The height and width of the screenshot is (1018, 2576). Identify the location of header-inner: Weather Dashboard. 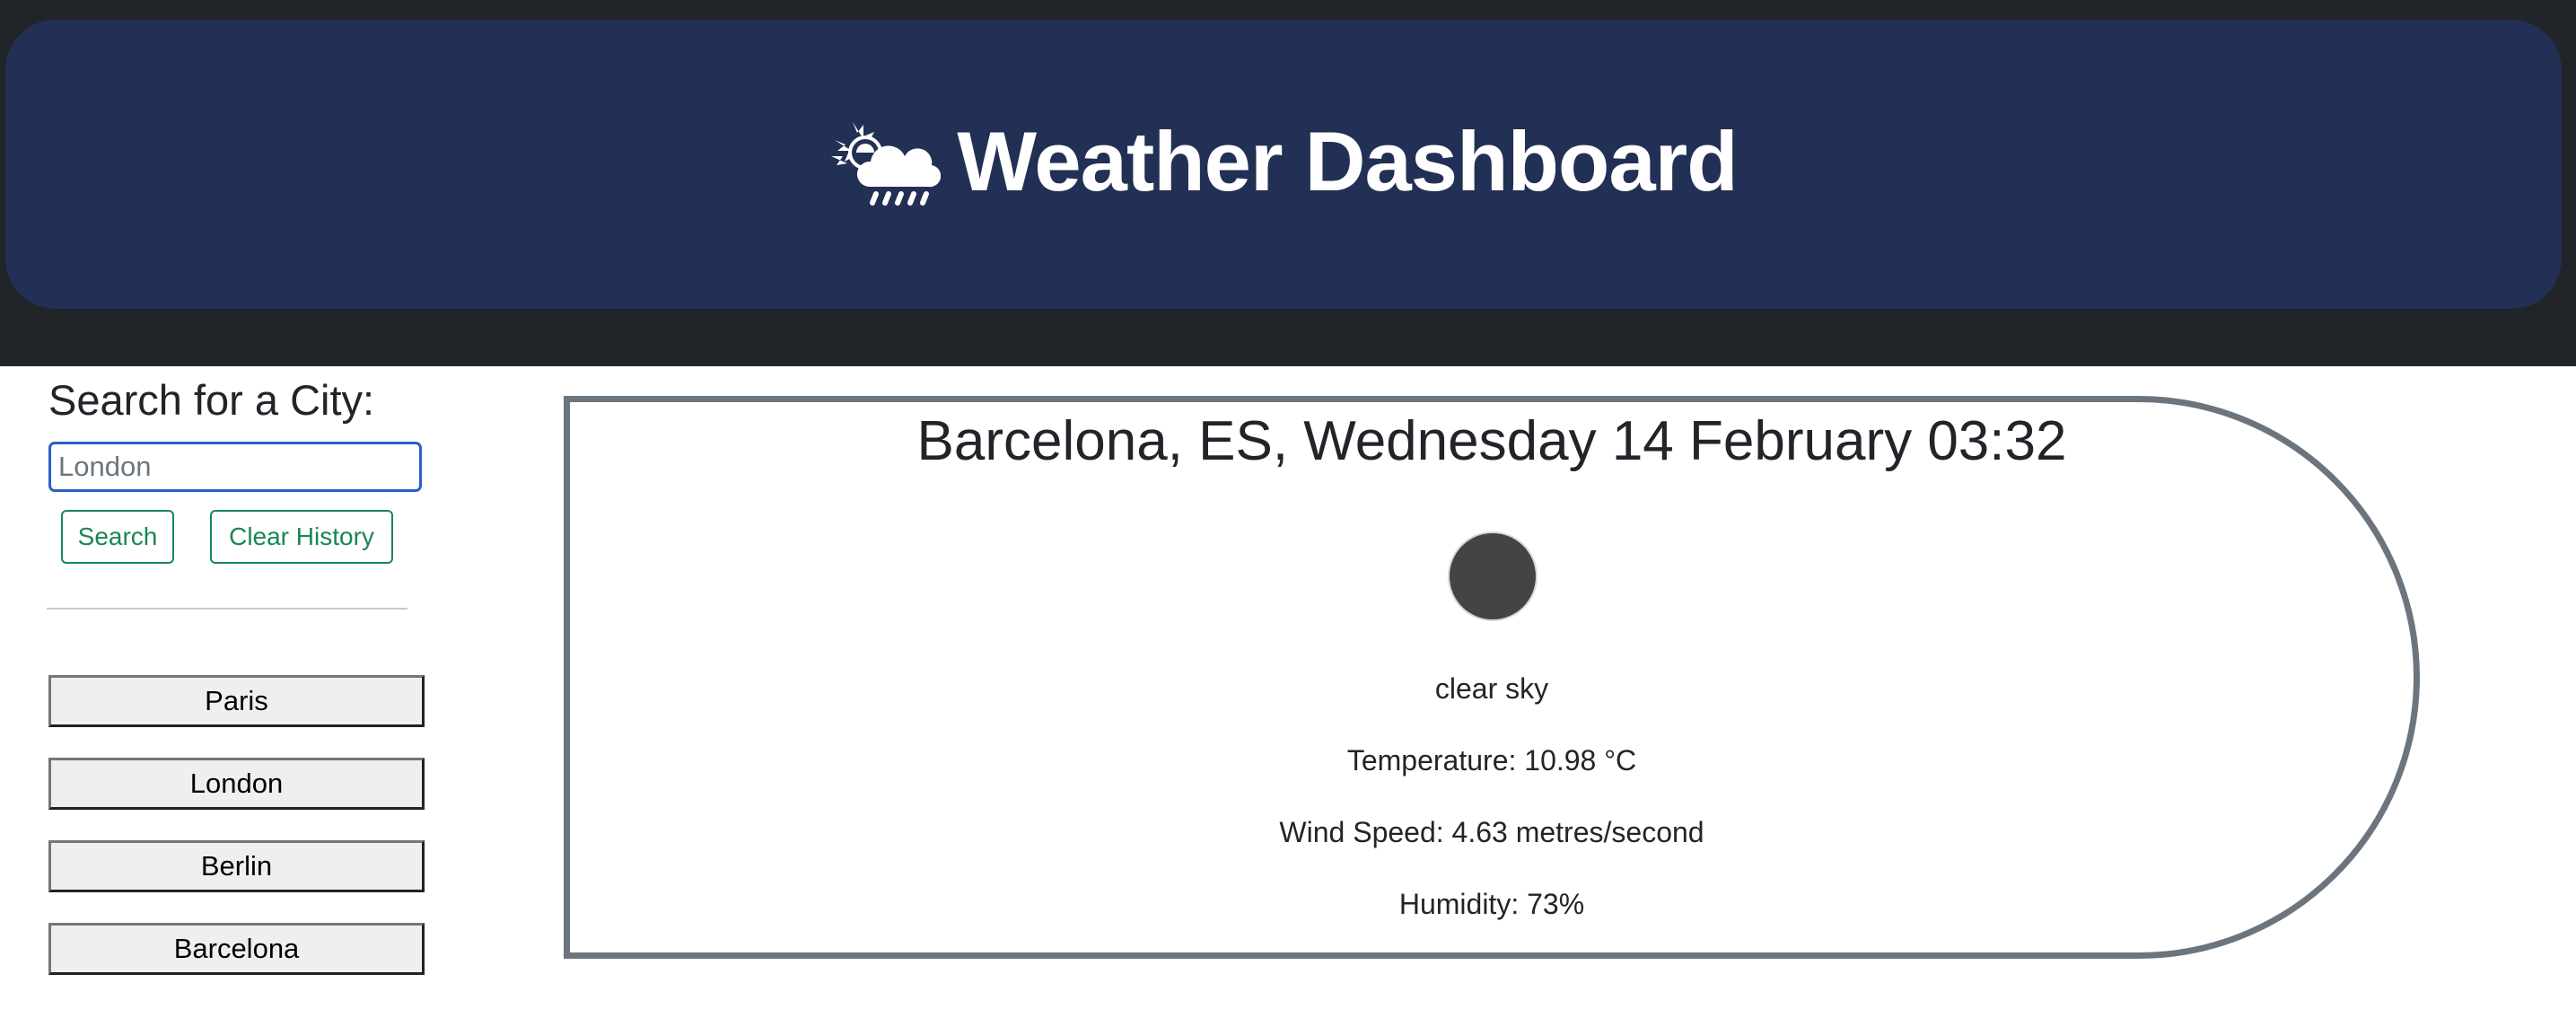
(1284, 161).